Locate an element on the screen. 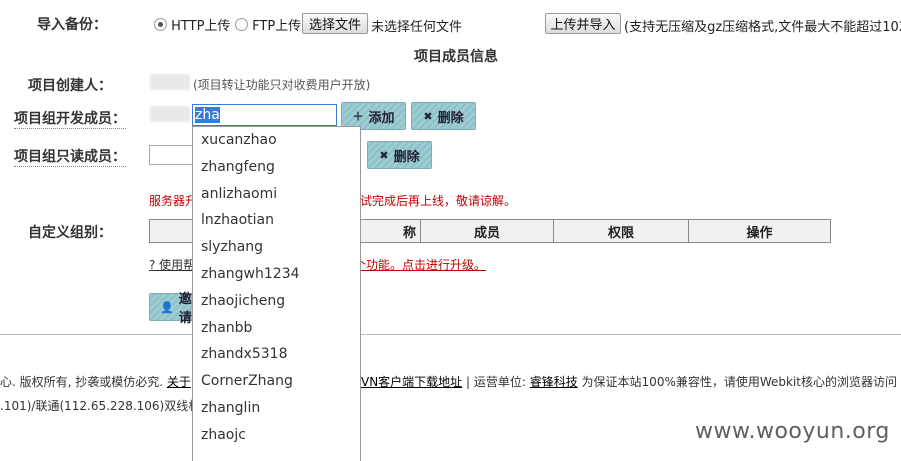  footer-operator: | 运营单位: is located at coordinates (496, 382).